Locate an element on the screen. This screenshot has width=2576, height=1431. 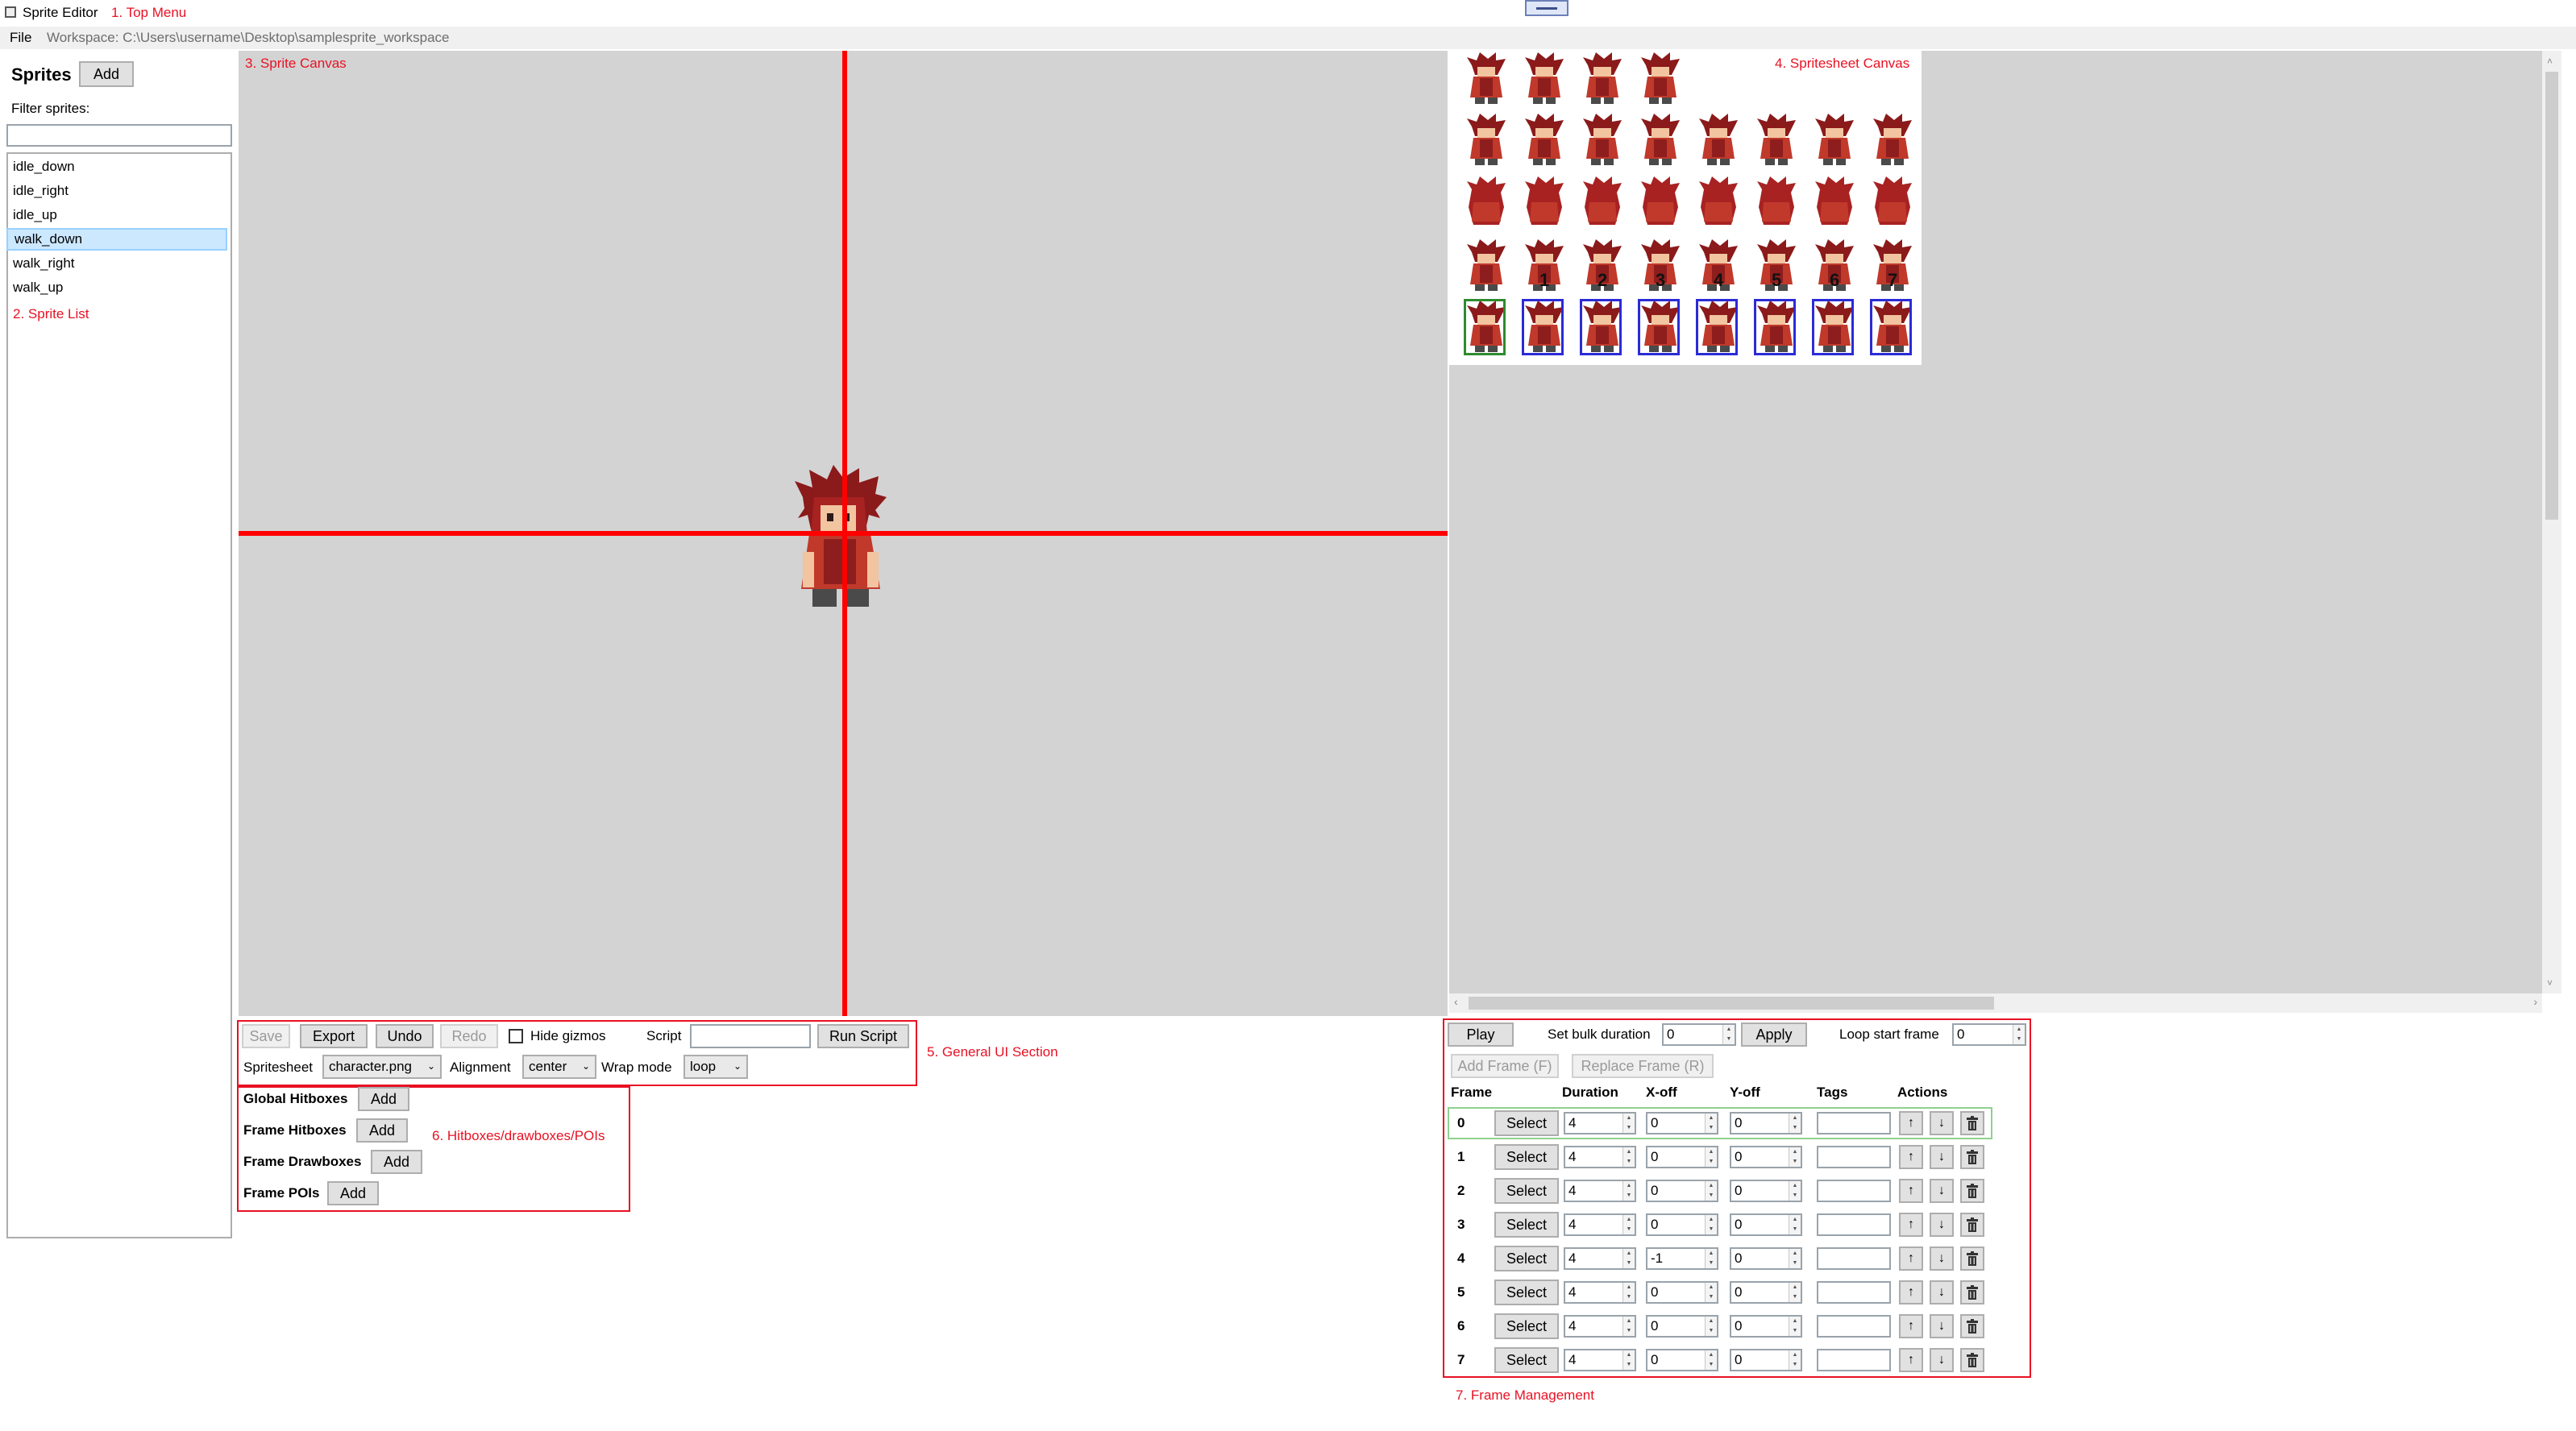
loop-start-input: 0 ▲ ▼ is located at coordinates (1989, 1034).